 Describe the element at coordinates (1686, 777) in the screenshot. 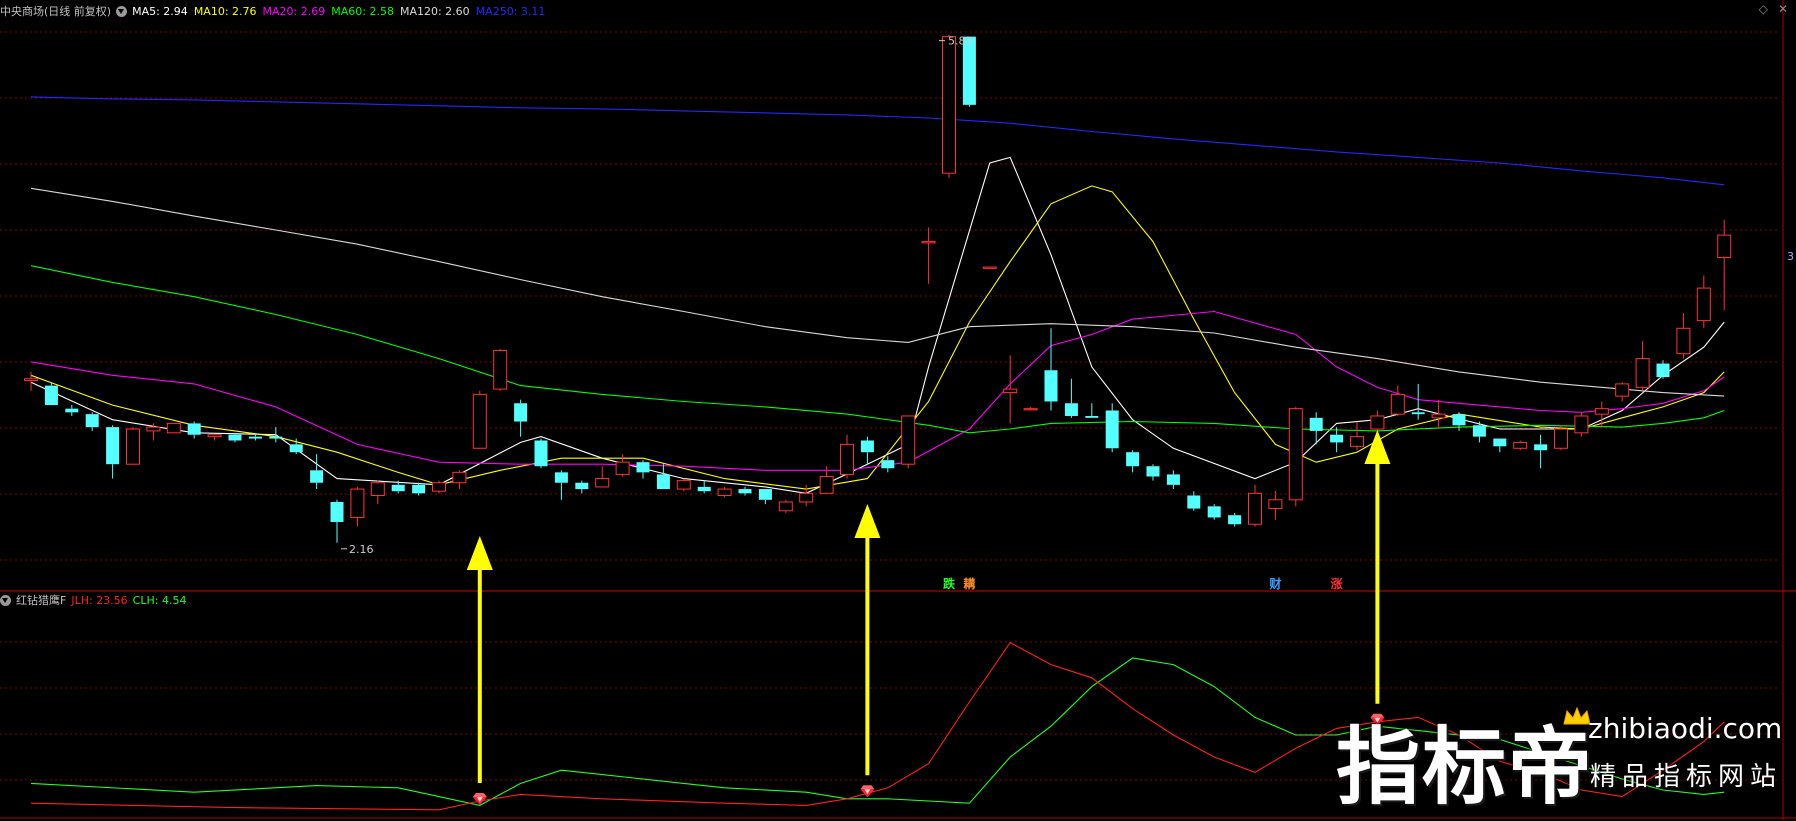

I see `watermark-sub: 精品指标网站` at that location.